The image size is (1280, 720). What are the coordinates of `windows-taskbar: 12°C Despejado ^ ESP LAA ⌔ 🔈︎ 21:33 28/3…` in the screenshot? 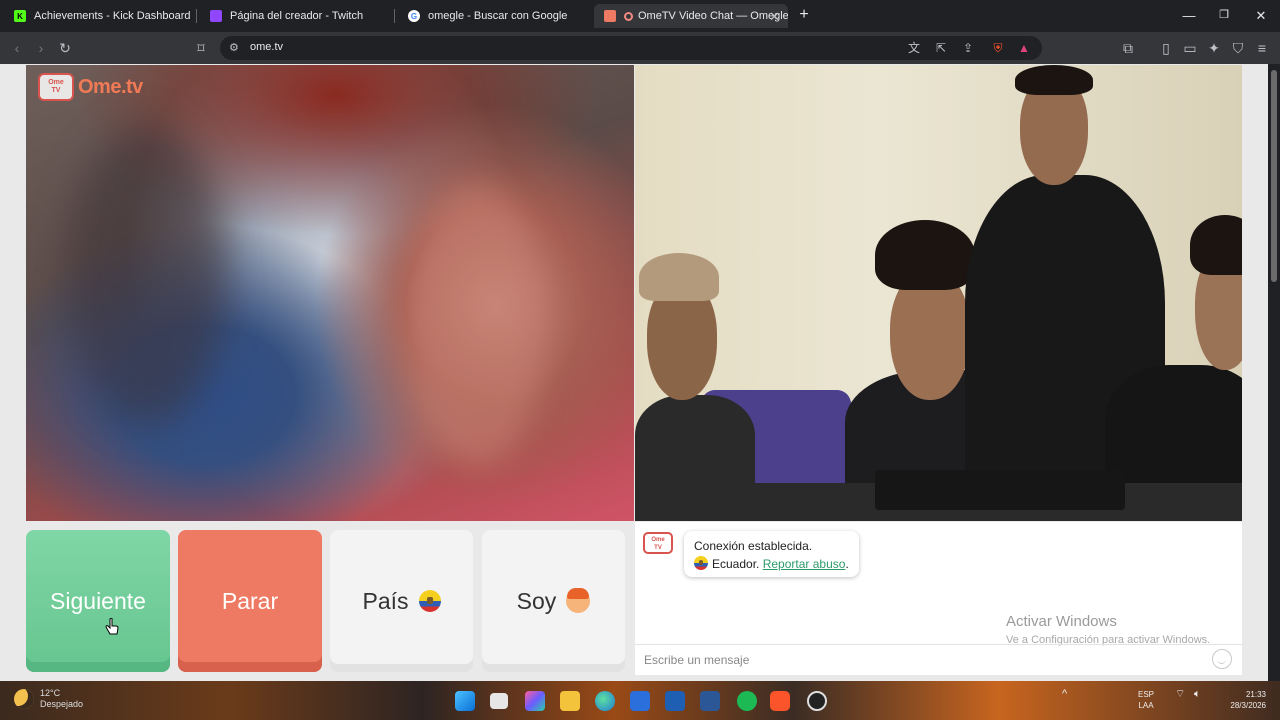 It's located at (640, 700).